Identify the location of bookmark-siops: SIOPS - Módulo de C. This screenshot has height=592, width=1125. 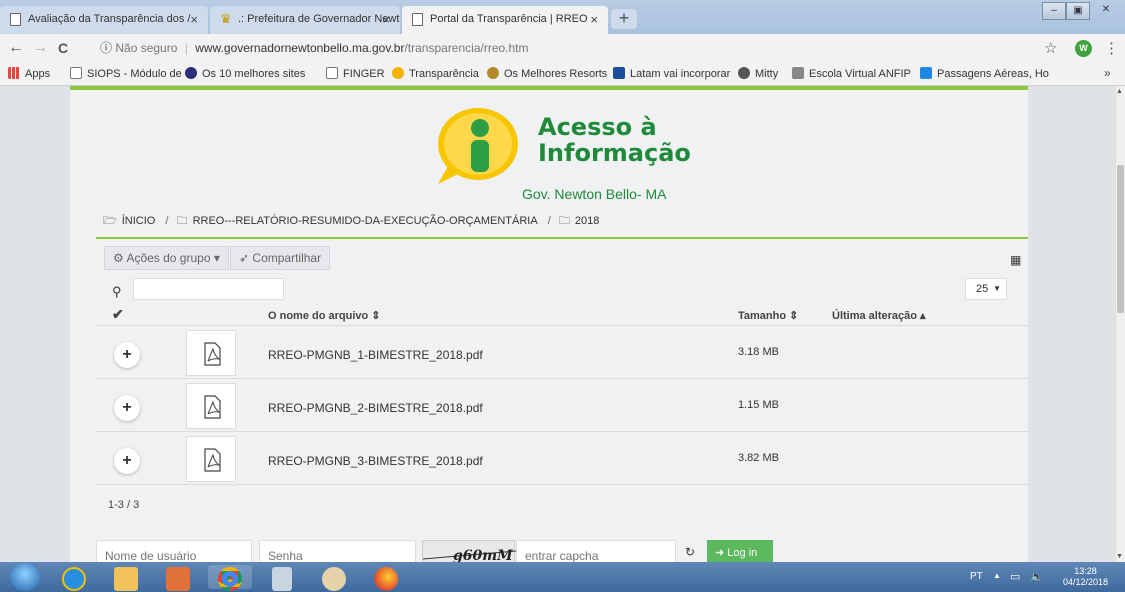
(131, 73).